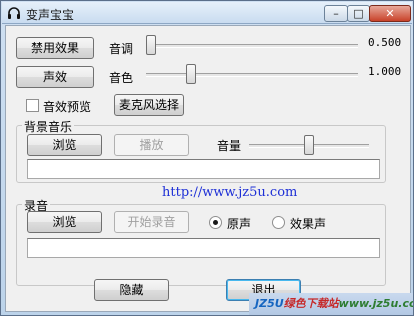  Describe the element at coordinates (32, 105) in the screenshot. I see `preview-checkbox` at that location.